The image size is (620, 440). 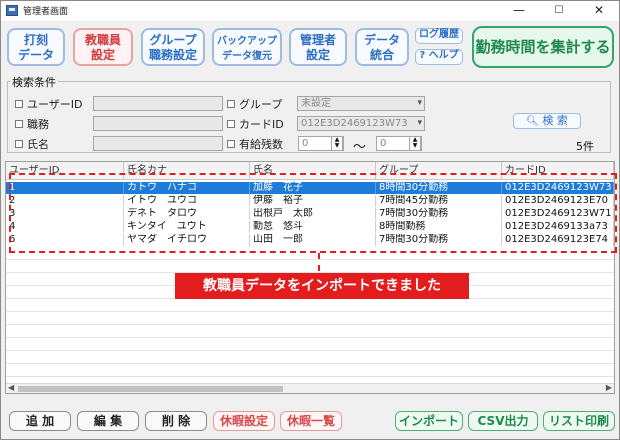 I want to click on edit-button: 編 集, so click(x=108, y=421).